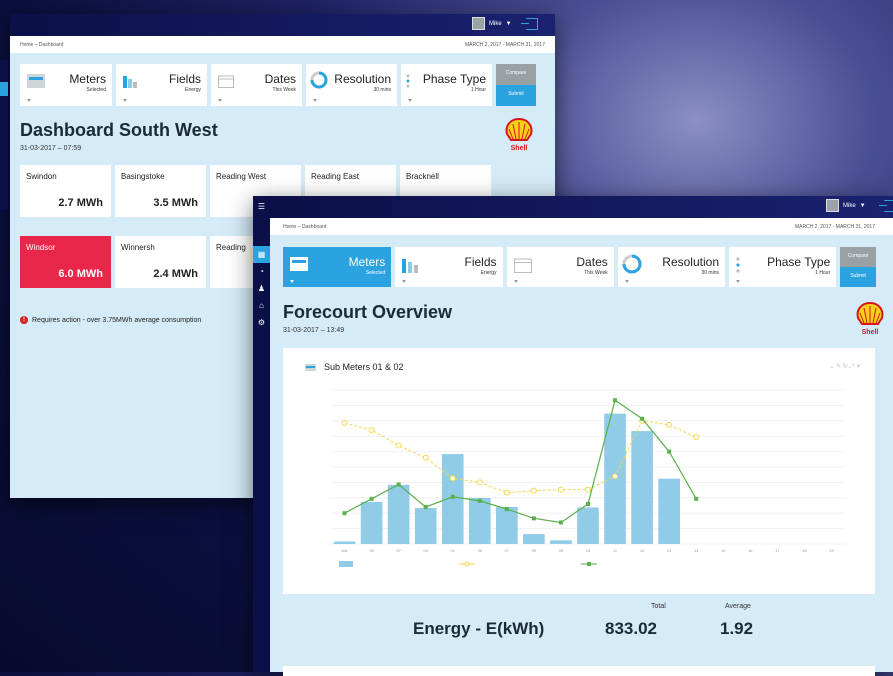 The width and height of the screenshot is (893, 676). I want to click on site-tile-alert: Windsor 6.0 MWh, so click(65, 262).